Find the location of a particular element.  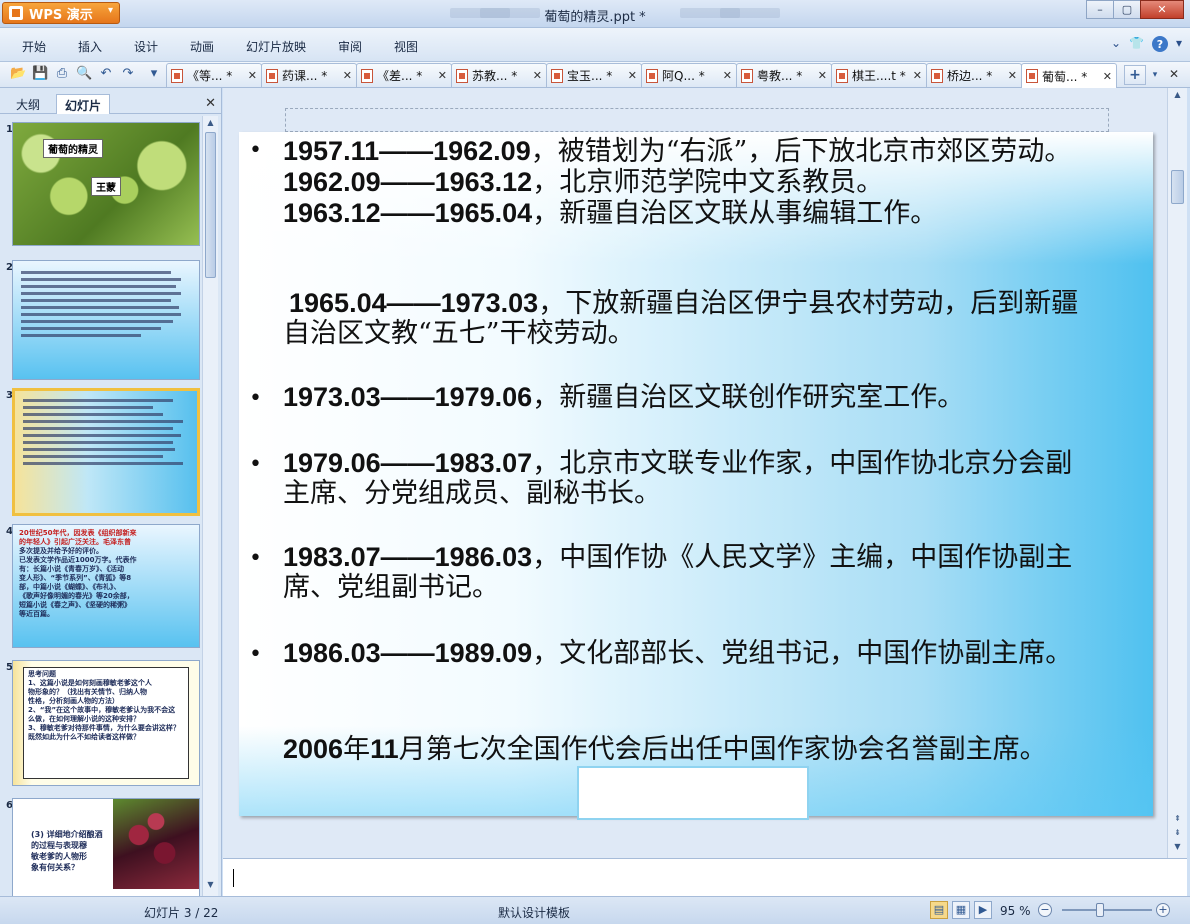

save-icon: 💾 is located at coordinates (40, 74).